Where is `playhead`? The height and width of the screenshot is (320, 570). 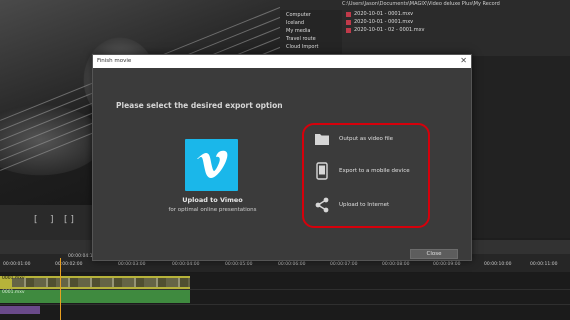 playhead is located at coordinates (60, 289).